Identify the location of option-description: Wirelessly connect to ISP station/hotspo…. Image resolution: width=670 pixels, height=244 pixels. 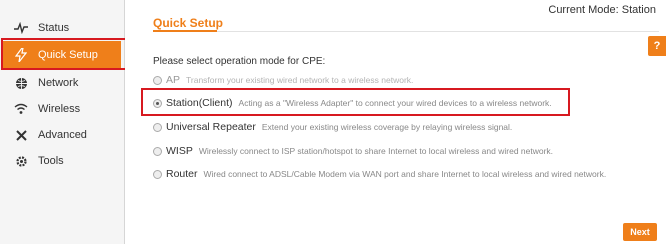
(376, 151).